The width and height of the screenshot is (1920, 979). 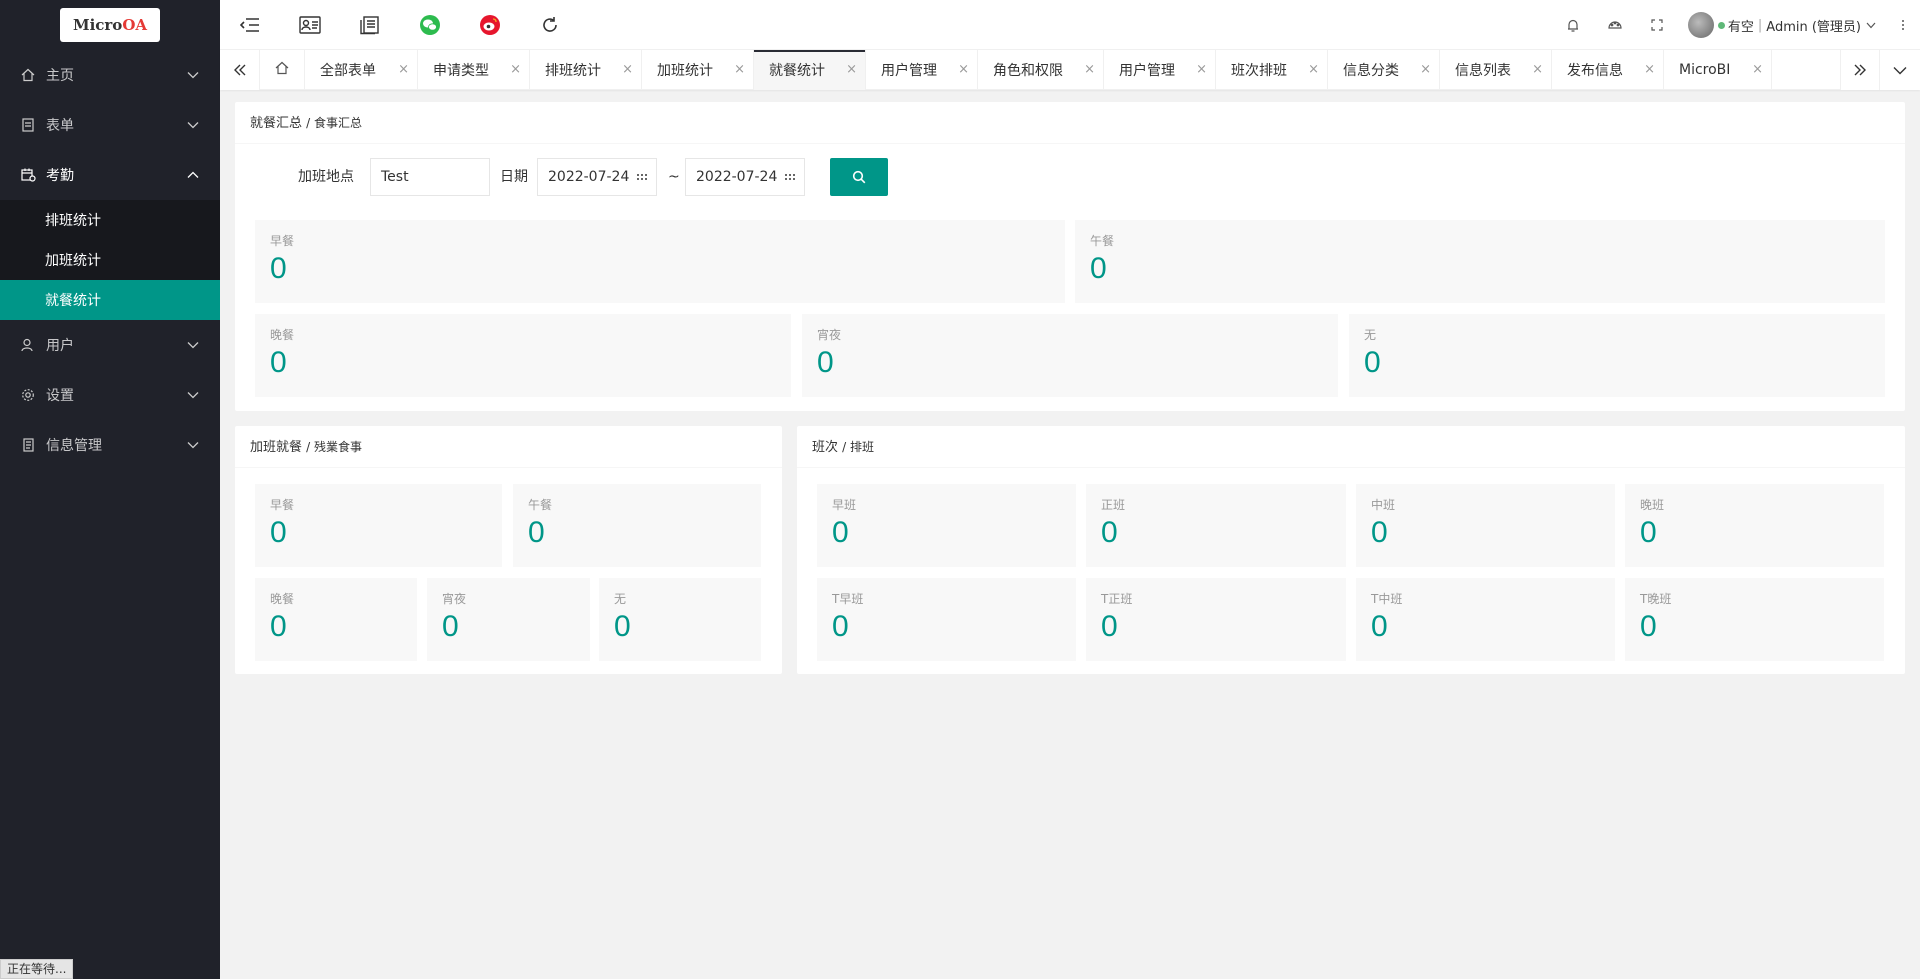 What do you see at coordinates (60, 346) in the screenshot?
I see `sidebar-item-label: 用户` at bounding box center [60, 346].